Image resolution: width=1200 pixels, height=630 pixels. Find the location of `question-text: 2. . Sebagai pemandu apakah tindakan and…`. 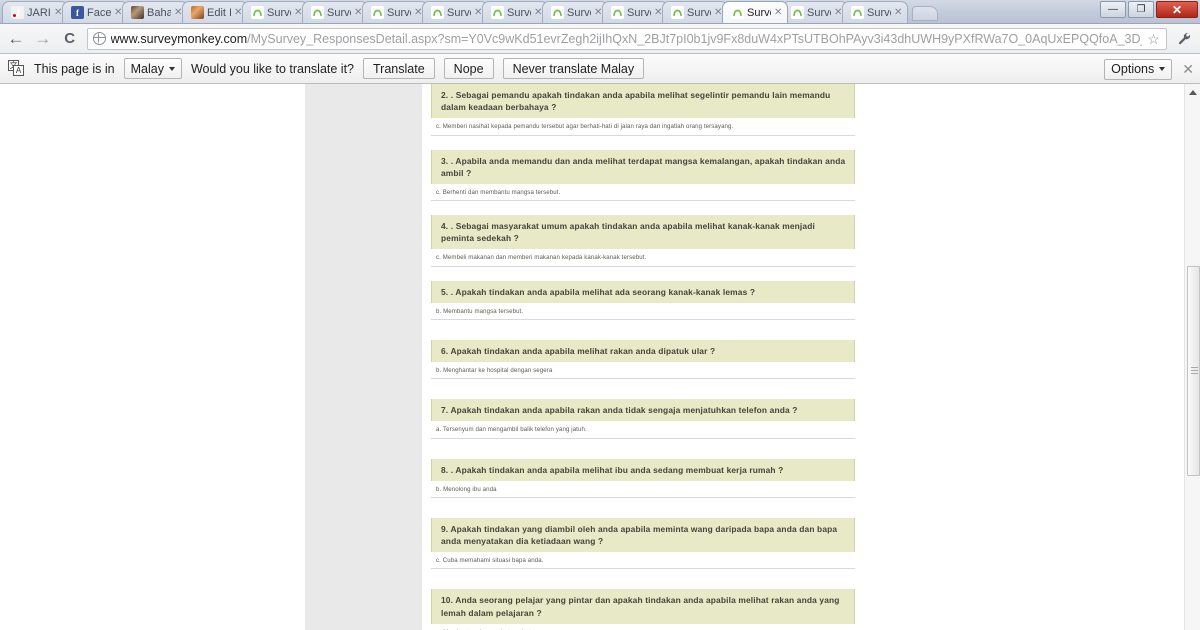

question-text: 2. . Sebagai pemandu apakah tindakan and… is located at coordinates (643, 101).